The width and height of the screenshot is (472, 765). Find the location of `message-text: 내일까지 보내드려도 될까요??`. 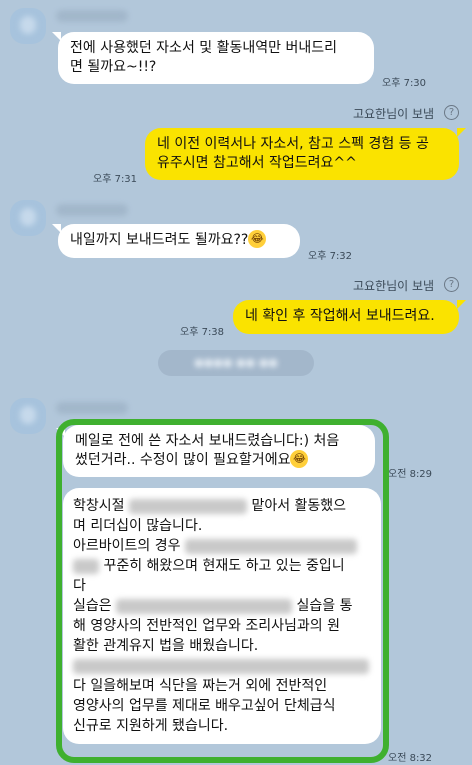

message-text: 내일까지 보내드려도 될까요?? is located at coordinates (159, 240).